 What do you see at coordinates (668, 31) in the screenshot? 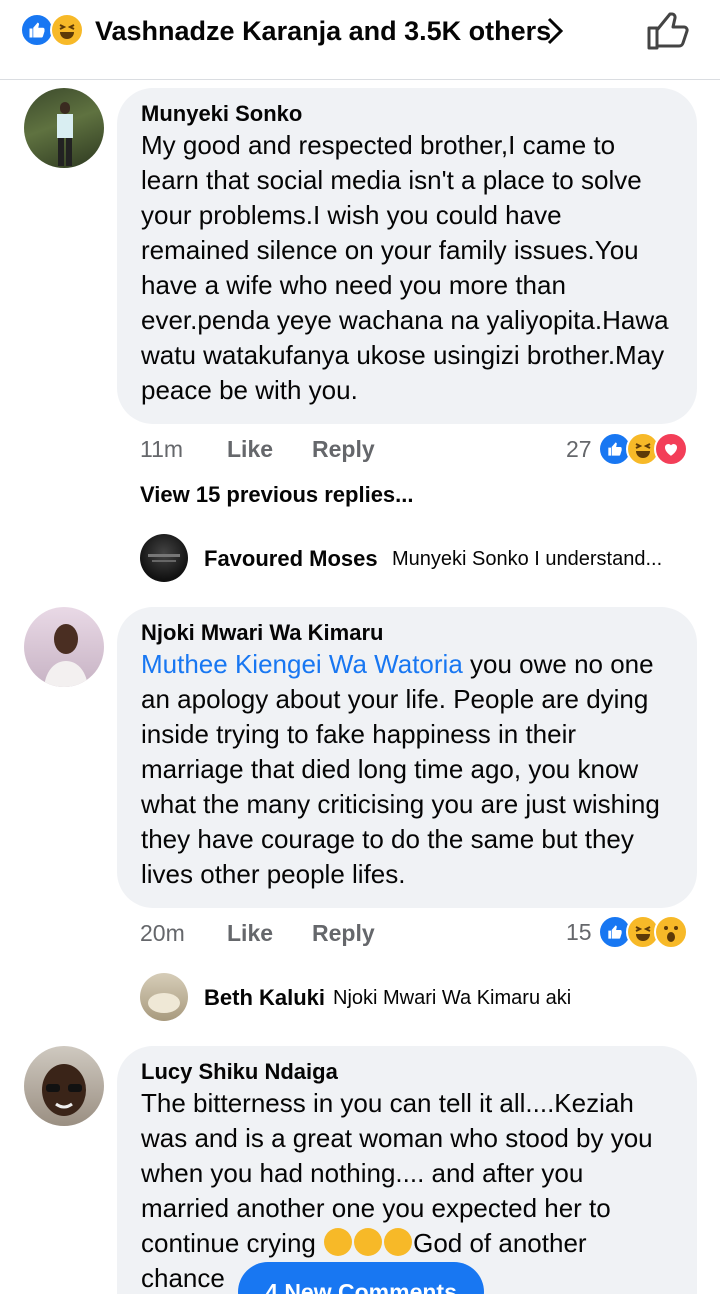
I see `like-outline-icon` at bounding box center [668, 31].